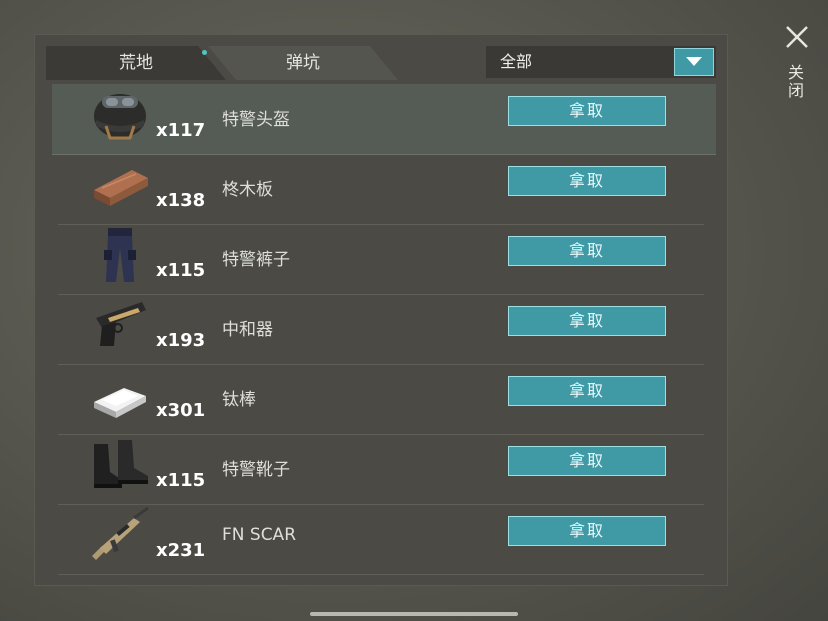 The image size is (828, 621). I want to click on list-item: x115 特警靴子 拿取, so click(381, 469).